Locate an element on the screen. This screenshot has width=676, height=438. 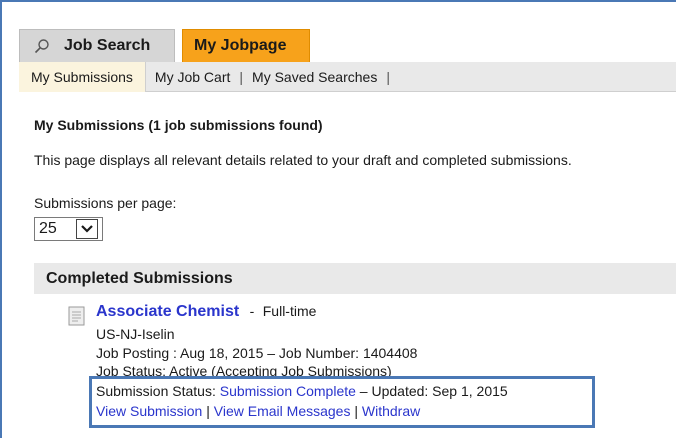
view-email-messages-link: View Email Messages is located at coordinates (282, 411).